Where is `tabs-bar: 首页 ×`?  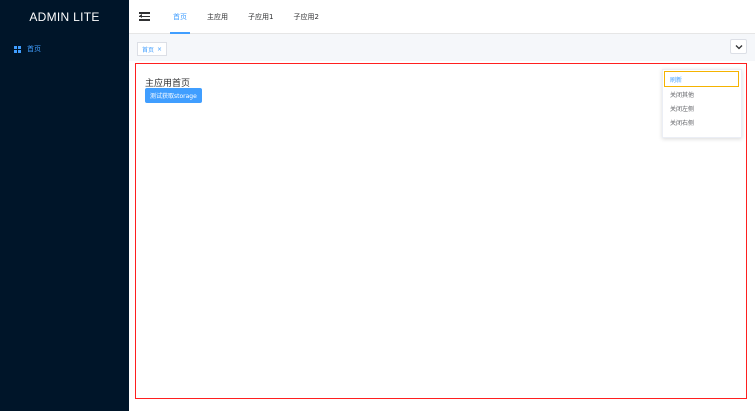 tabs-bar: 首页 × is located at coordinates (442, 47).